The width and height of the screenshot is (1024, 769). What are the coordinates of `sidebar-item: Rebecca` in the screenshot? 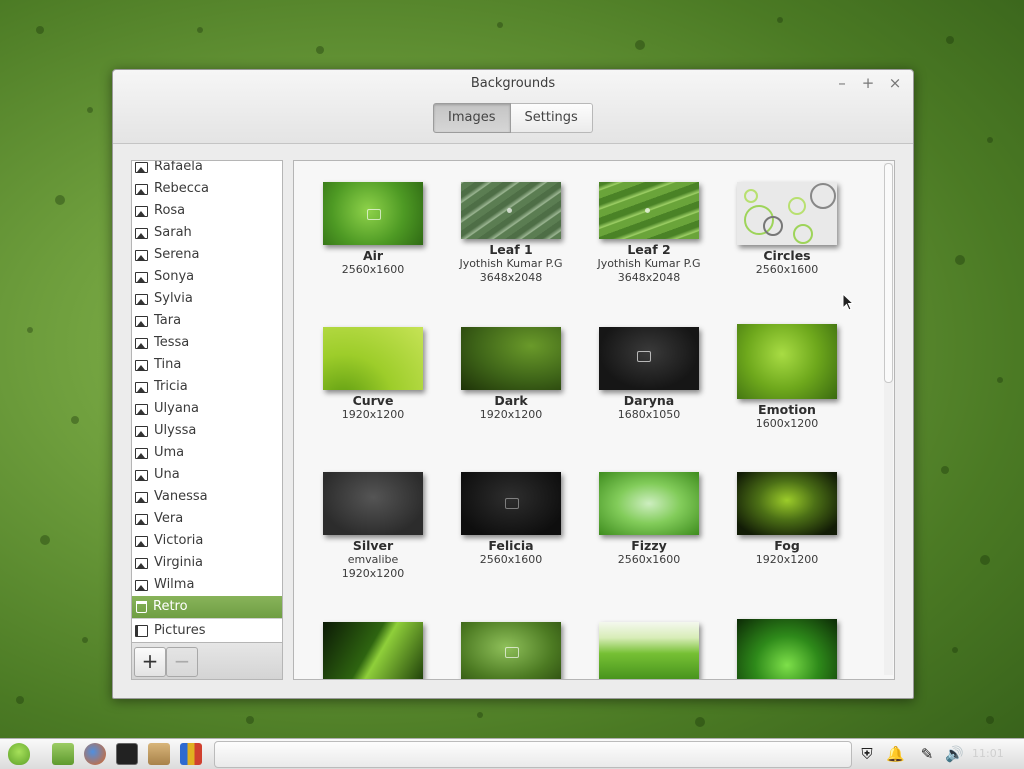 It's located at (207, 189).